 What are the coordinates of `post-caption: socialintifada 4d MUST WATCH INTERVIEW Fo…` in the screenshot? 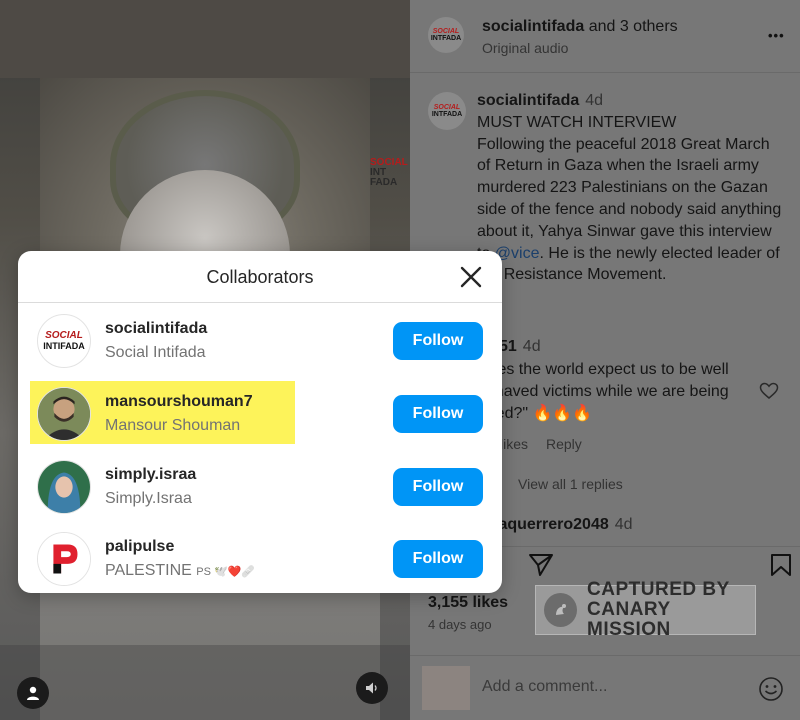 It's located at (629, 188).